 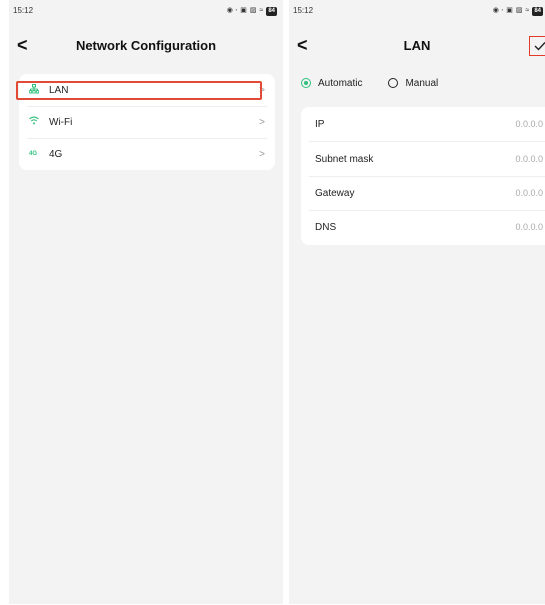 What do you see at coordinates (306, 83) in the screenshot?
I see `radio-selected-icon` at bounding box center [306, 83].